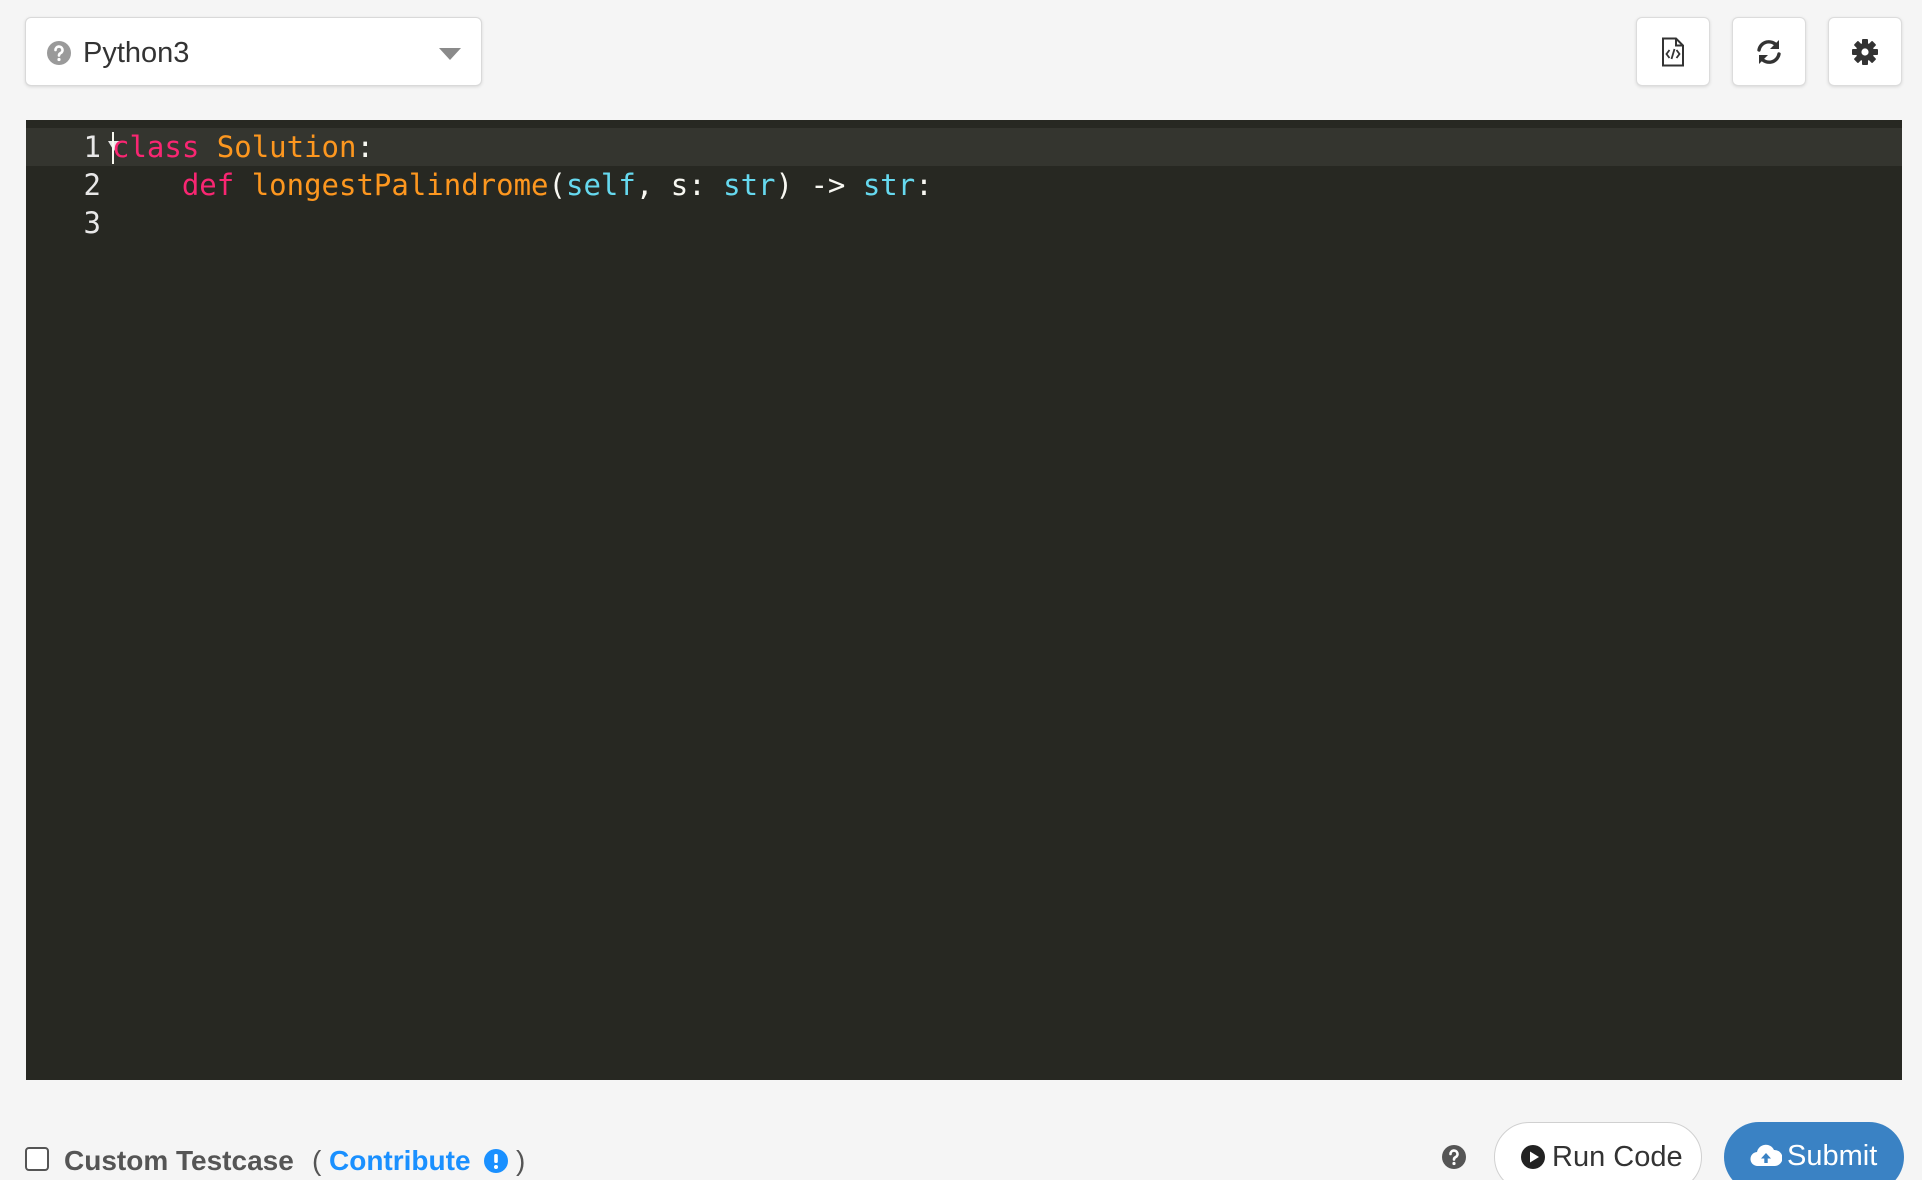 The image size is (1922, 1180). I want to click on custom-testcase-label: Custom Testcase, so click(179, 1161).